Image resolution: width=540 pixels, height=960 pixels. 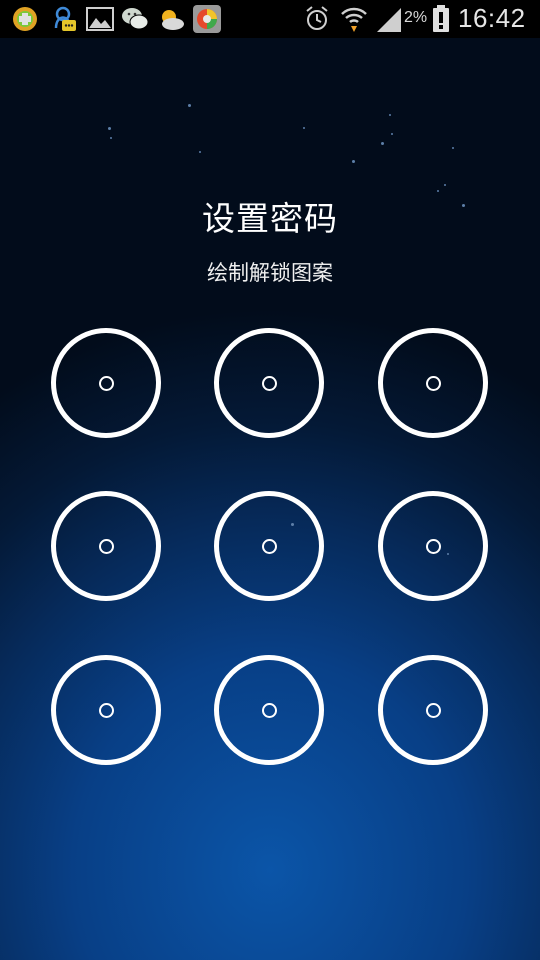 I want to click on wifi-icon, so click(x=354, y=19).